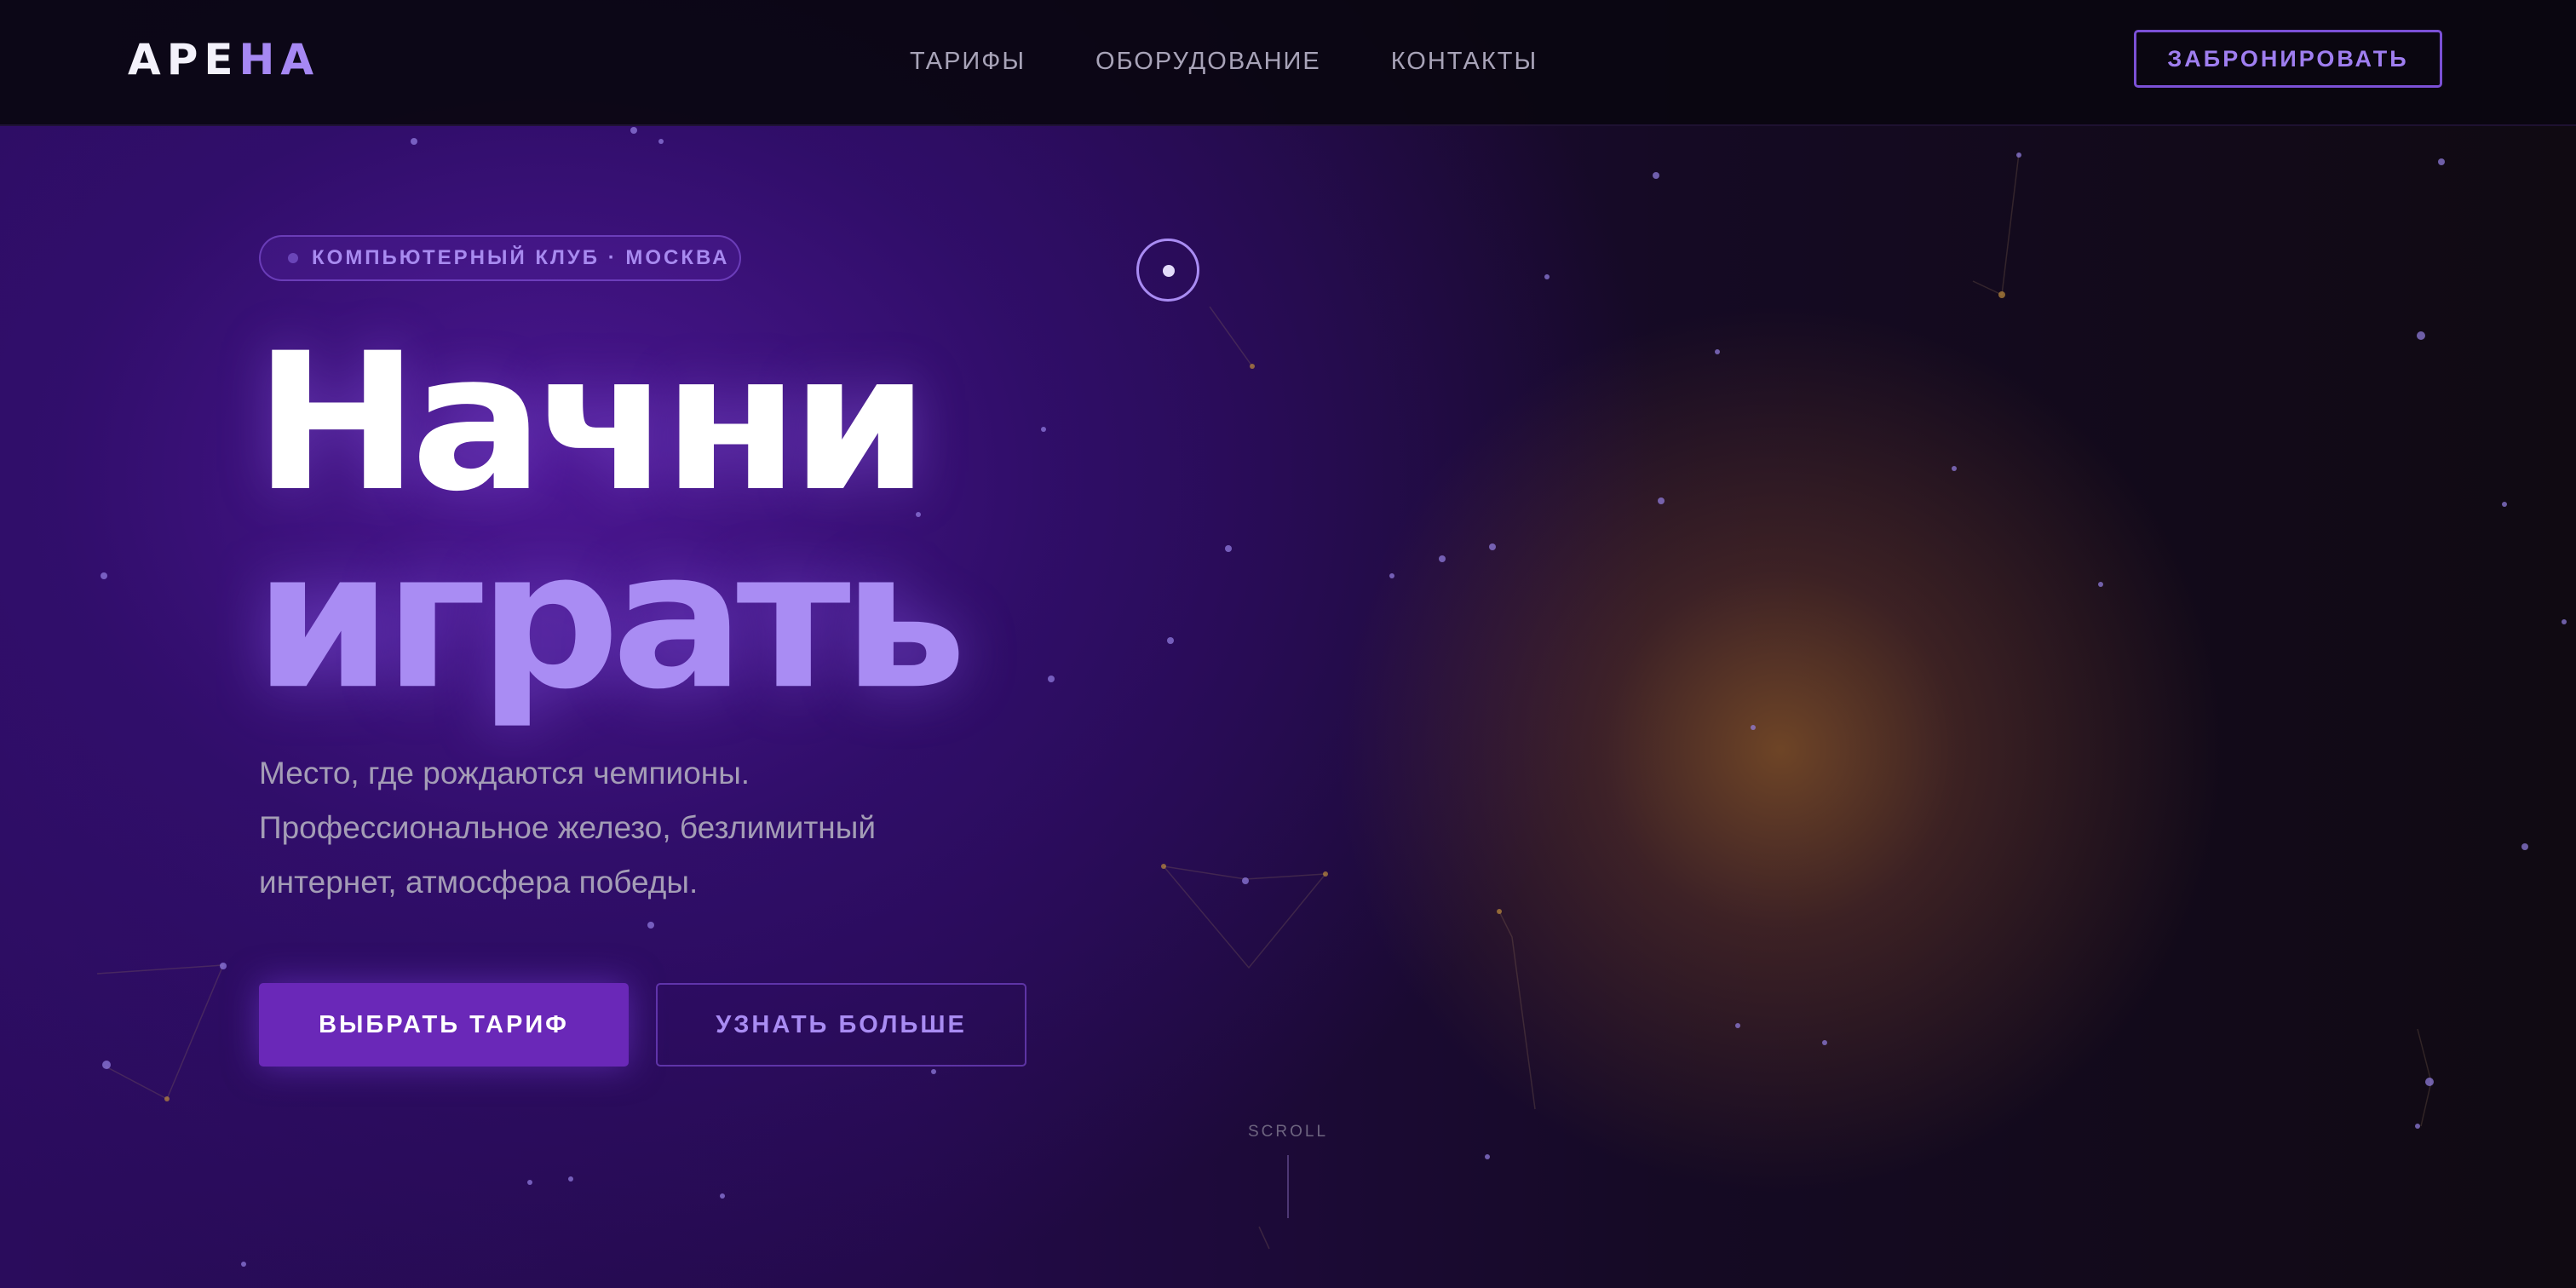 The width and height of the screenshot is (2576, 1288). I want to click on scroll-indicator-label: SCROLL, so click(1288, 1132).